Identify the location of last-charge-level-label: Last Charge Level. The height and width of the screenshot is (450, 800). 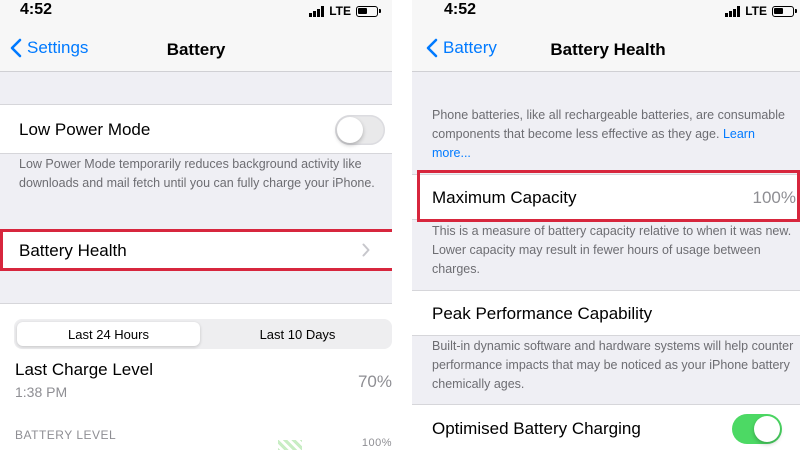
(84, 369).